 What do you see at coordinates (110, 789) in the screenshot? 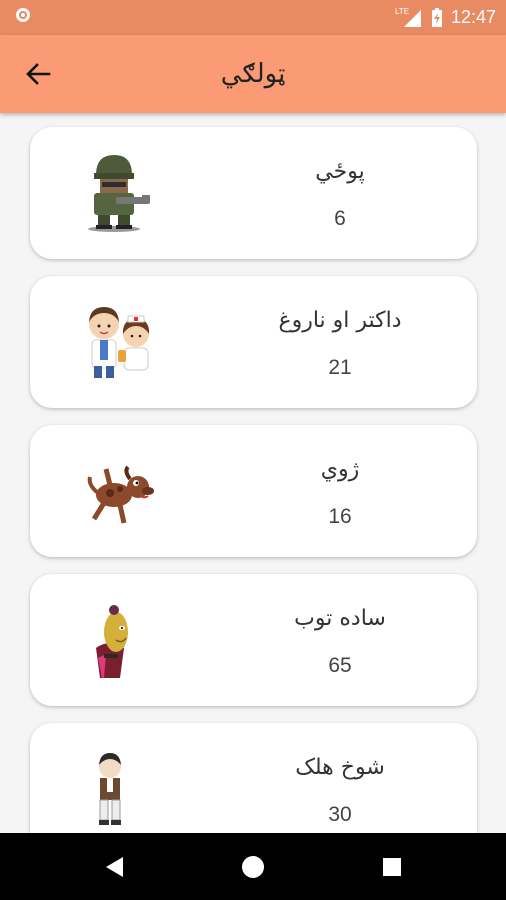
I see `boy-icon` at bounding box center [110, 789].